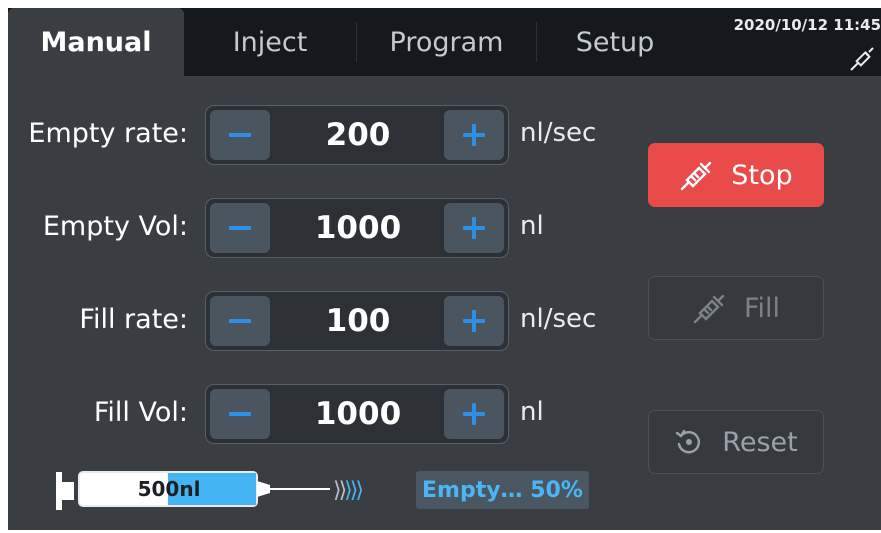 The height and width of the screenshot is (533, 881). I want to click on datetime: 2020/10/12 11:45, so click(807, 25).